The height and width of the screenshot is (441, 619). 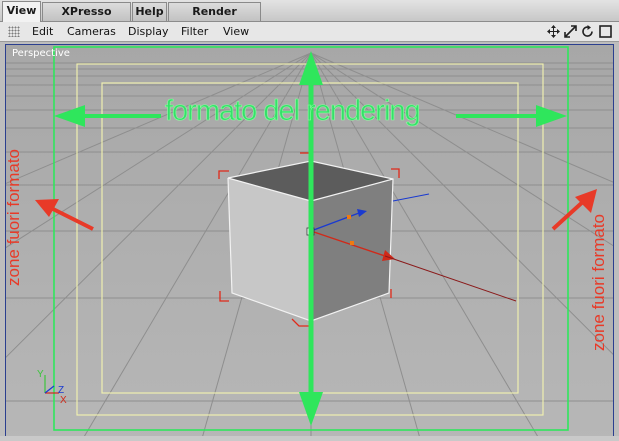 What do you see at coordinates (236, 32) in the screenshot?
I see `menu-view: View` at bounding box center [236, 32].